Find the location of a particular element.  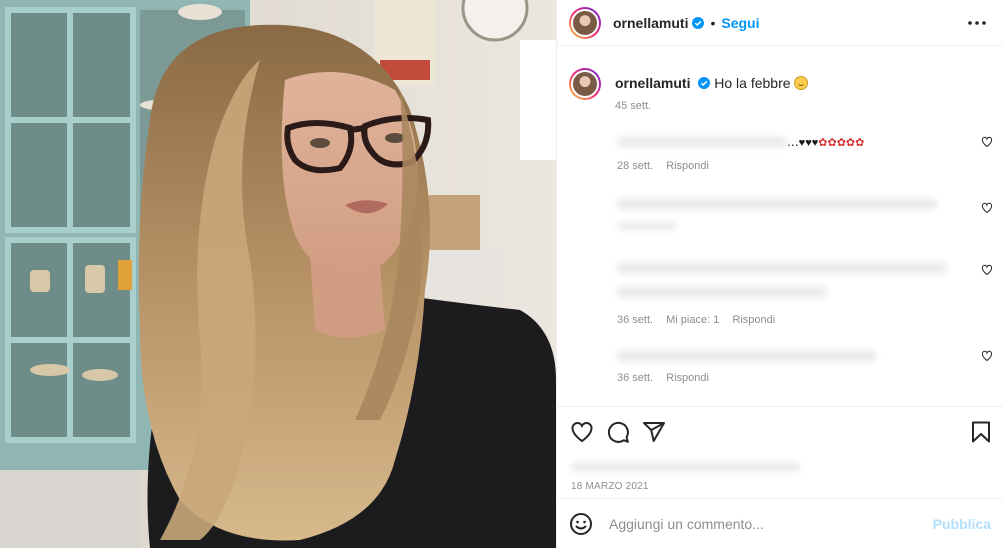

caption-username: ornellamuti is located at coordinates (652, 83).